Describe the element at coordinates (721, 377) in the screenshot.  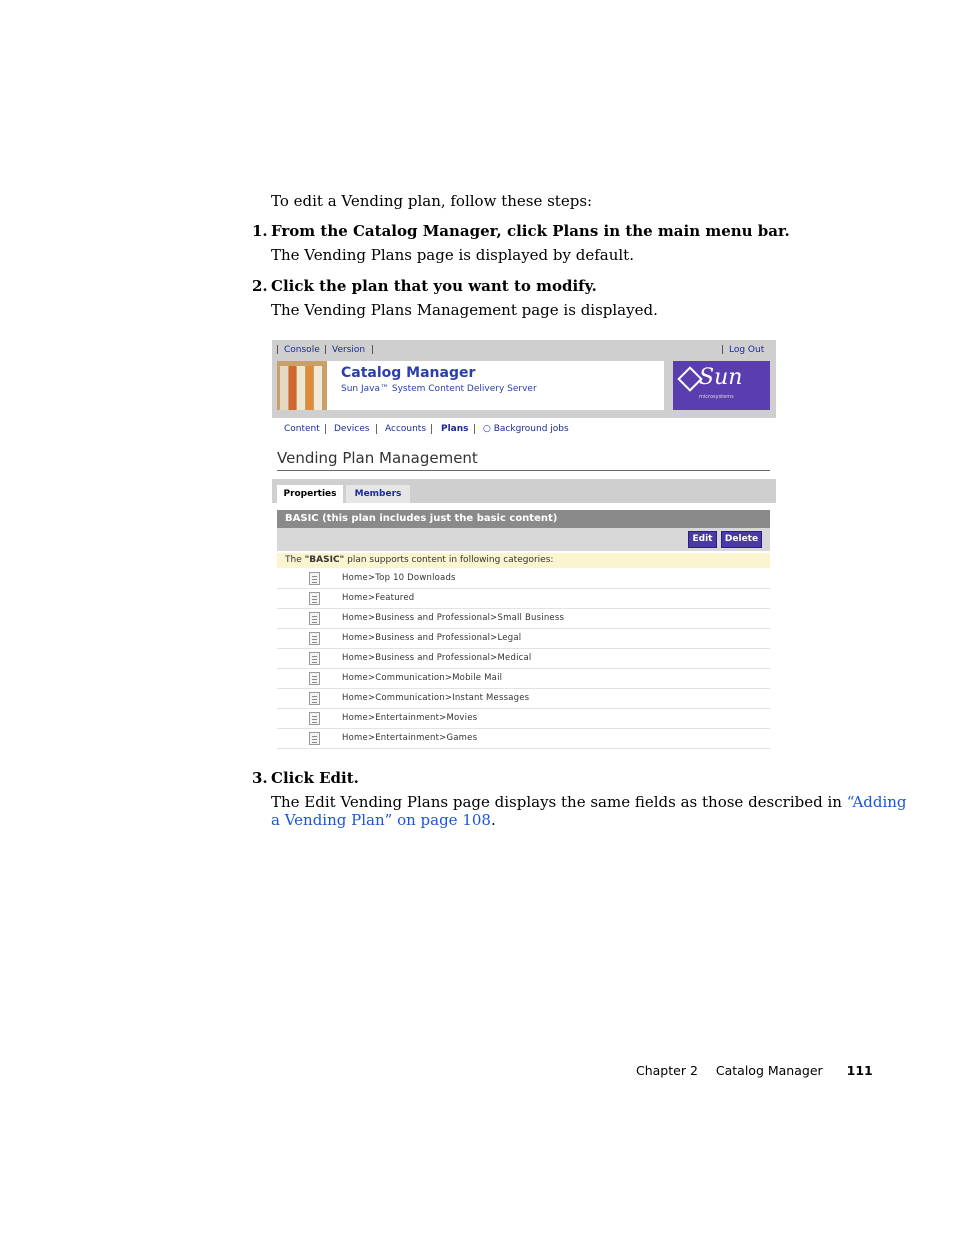
I see `sun-logo-word: Sun` at that location.